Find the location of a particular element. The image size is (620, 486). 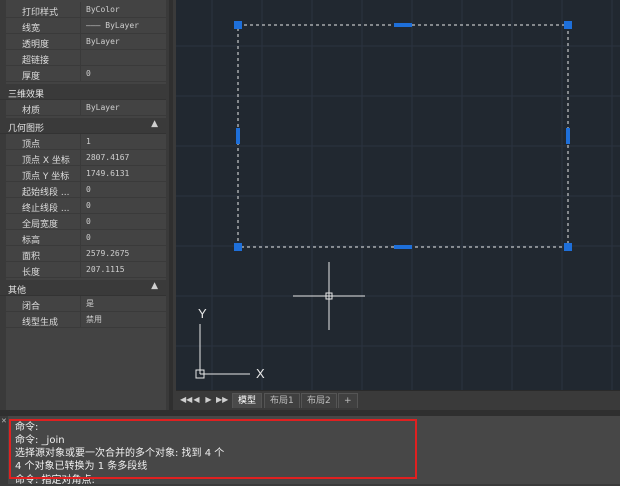

crosshair-cursor is located at coordinates (329, 296).